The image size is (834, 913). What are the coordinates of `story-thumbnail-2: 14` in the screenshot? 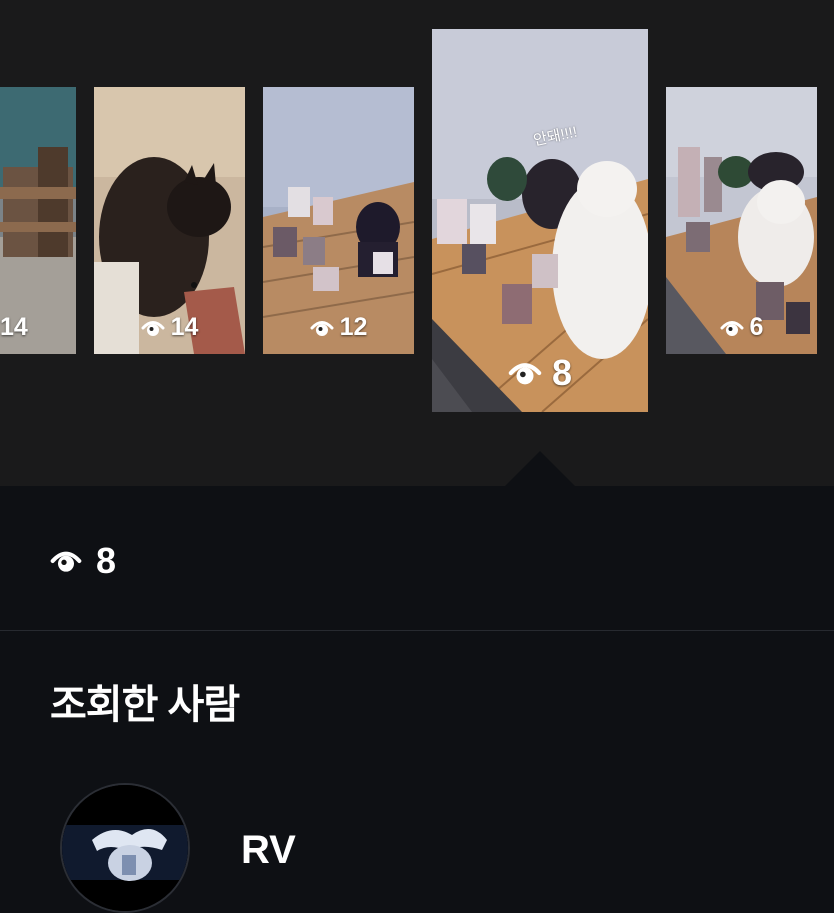 It's located at (169, 220).